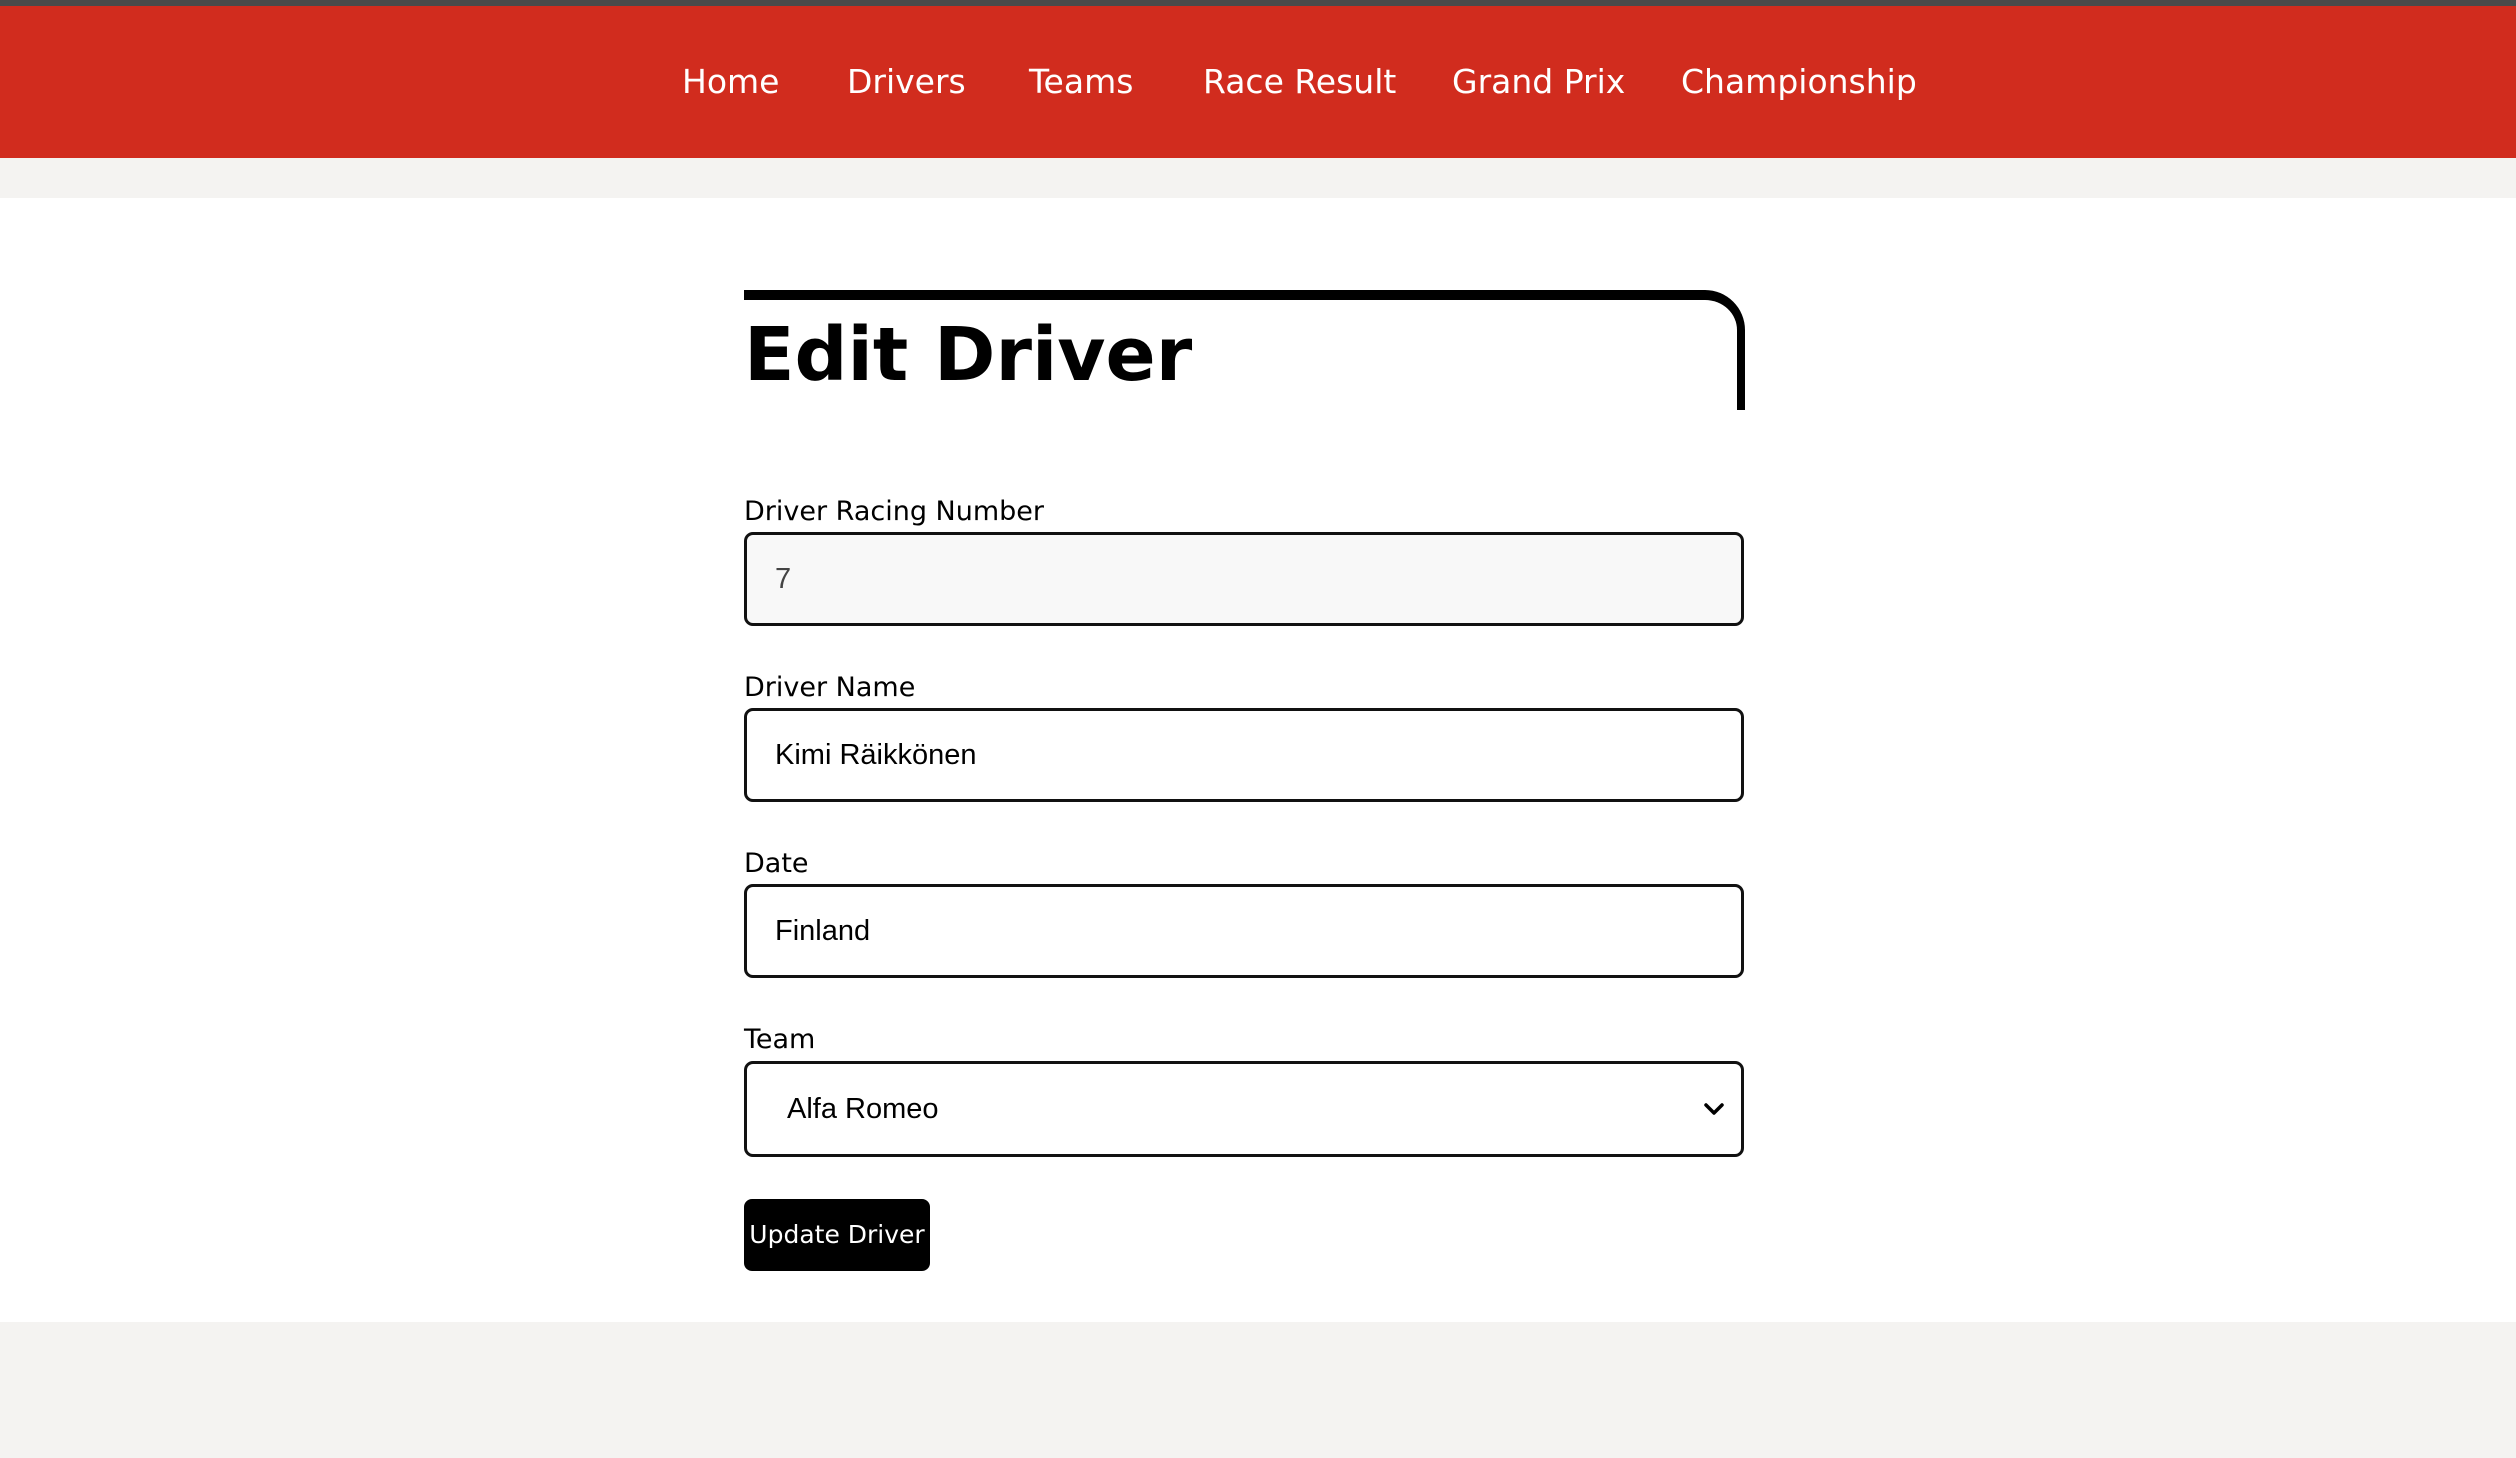 The image size is (2516, 1458). What do you see at coordinates (1538, 82) in the screenshot?
I see `nav-grand-prix-link: Grand Prix` at bounding box center [1538, 82].